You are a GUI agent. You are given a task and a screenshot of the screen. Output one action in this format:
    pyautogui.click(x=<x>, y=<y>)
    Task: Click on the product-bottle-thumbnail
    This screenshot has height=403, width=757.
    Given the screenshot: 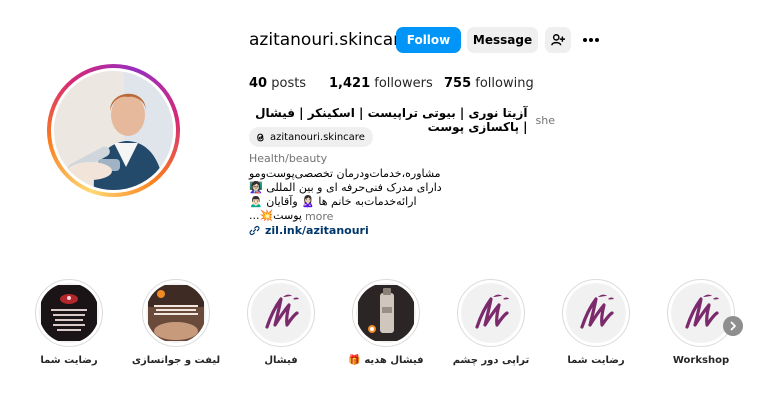 What is the action you would take?
    pyautogui.click(x=386, y=313)
    